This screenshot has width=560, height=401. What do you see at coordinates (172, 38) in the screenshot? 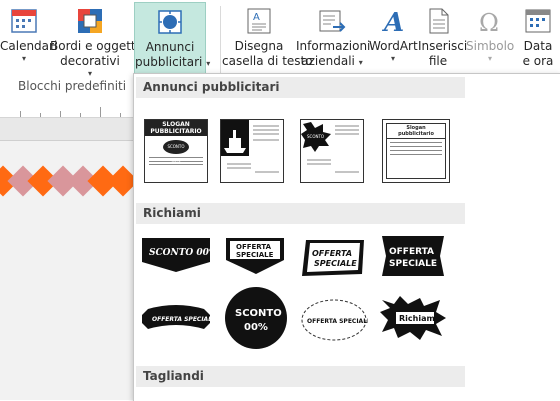
I see `annunci-button: Annunci pubblicitari ▾` at bounding box center [172, 38].